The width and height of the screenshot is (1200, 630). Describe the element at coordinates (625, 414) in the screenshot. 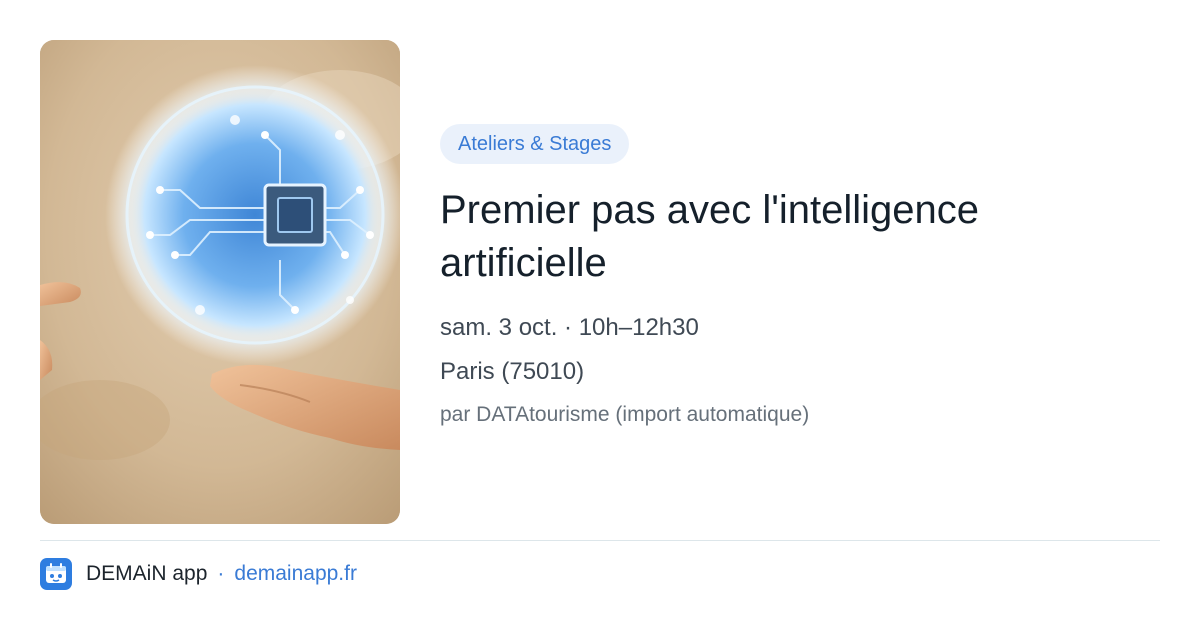

I see `event-source: par DATAtourisme (import automatique)` at that location.